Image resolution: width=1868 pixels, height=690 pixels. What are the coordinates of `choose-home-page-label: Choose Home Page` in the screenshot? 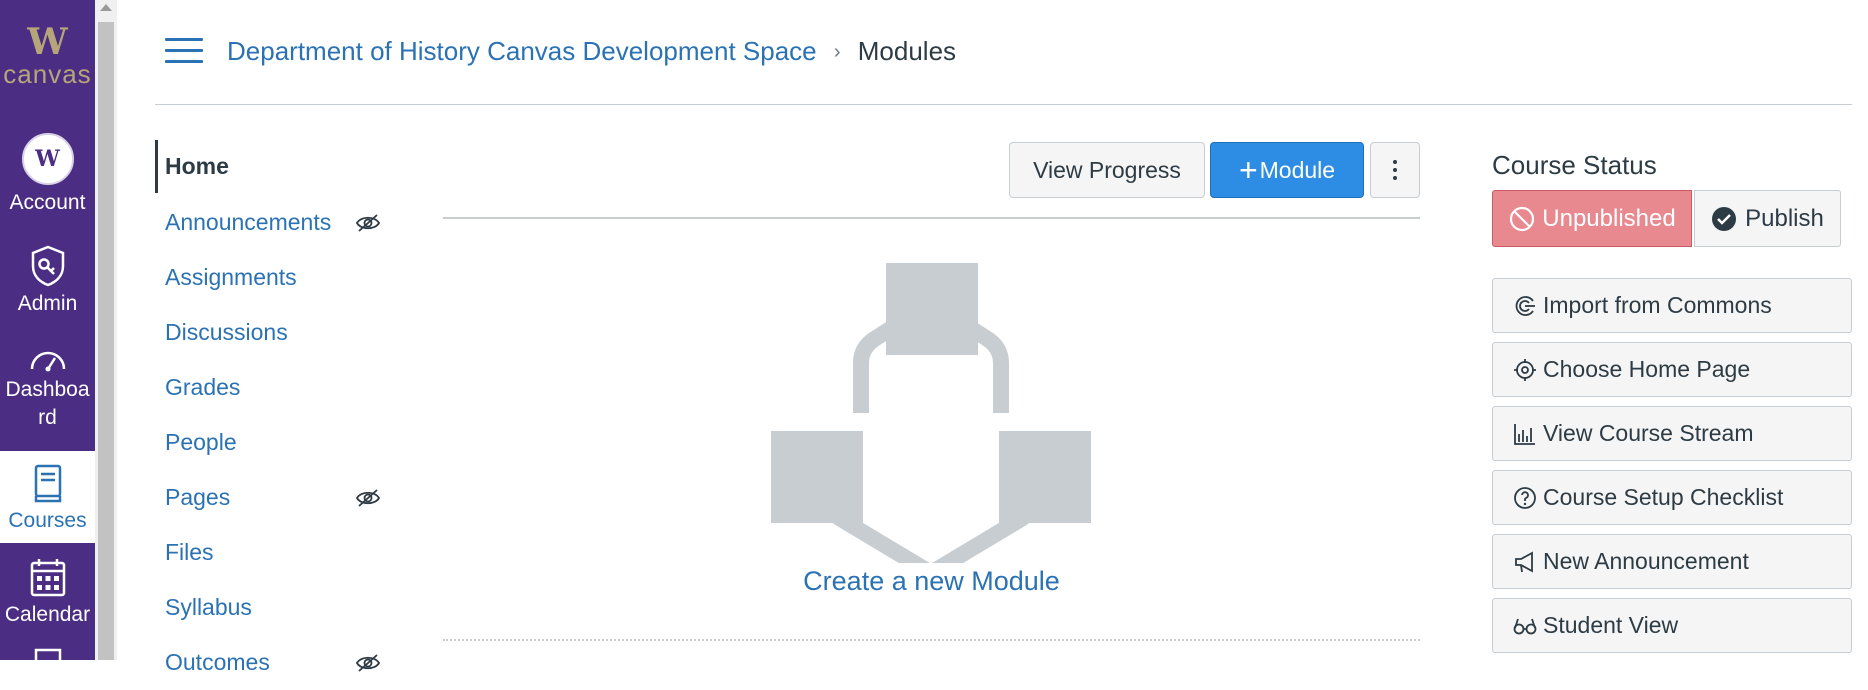 It's located at (1647, 369).